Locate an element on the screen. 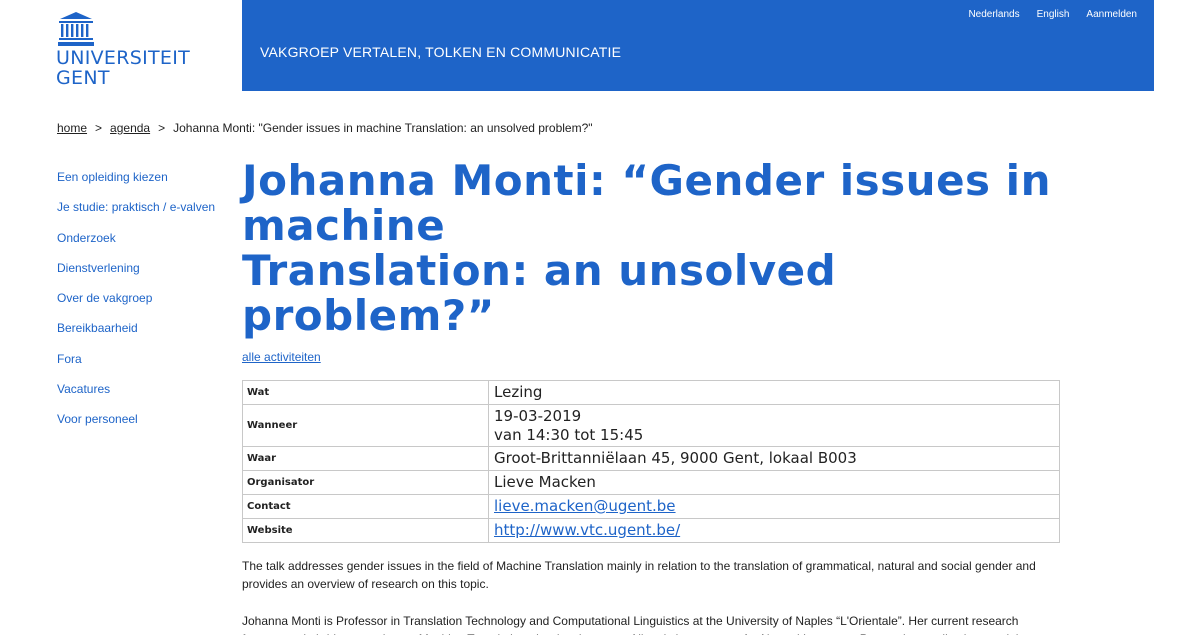  language-link-en: English is located at coordinates (1053, 14).